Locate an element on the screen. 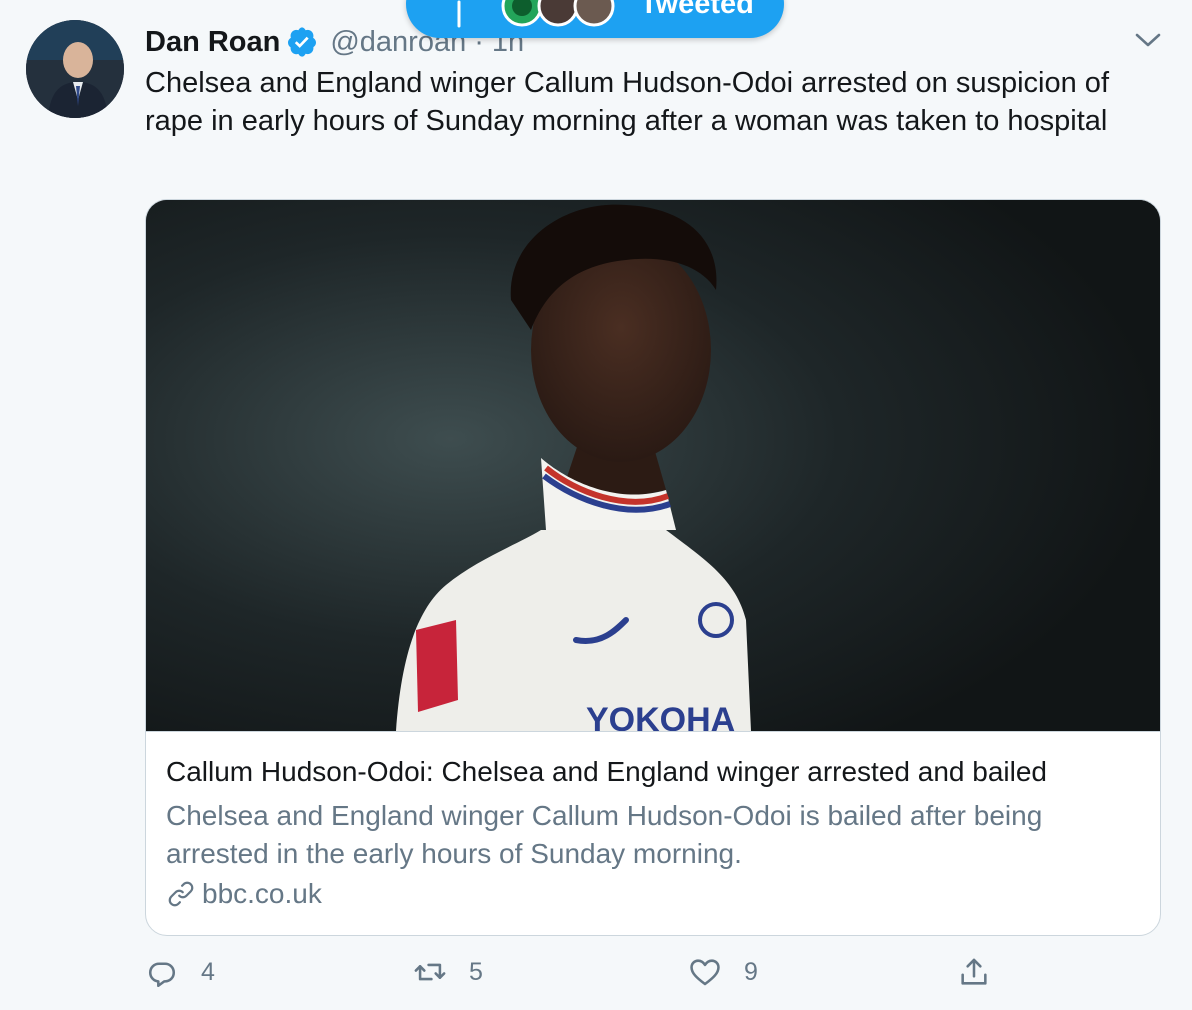  new-tweets-banner: Tweeted is located at coordinates (595, 19).